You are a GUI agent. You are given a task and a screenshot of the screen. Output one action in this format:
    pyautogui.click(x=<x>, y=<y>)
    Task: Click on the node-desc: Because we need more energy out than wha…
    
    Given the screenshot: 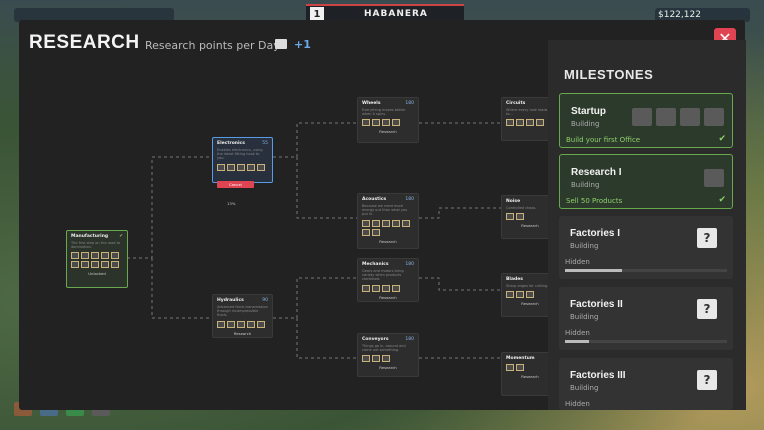 What is the action you would take?
    pyautogui.click(x=385, y=210)
    